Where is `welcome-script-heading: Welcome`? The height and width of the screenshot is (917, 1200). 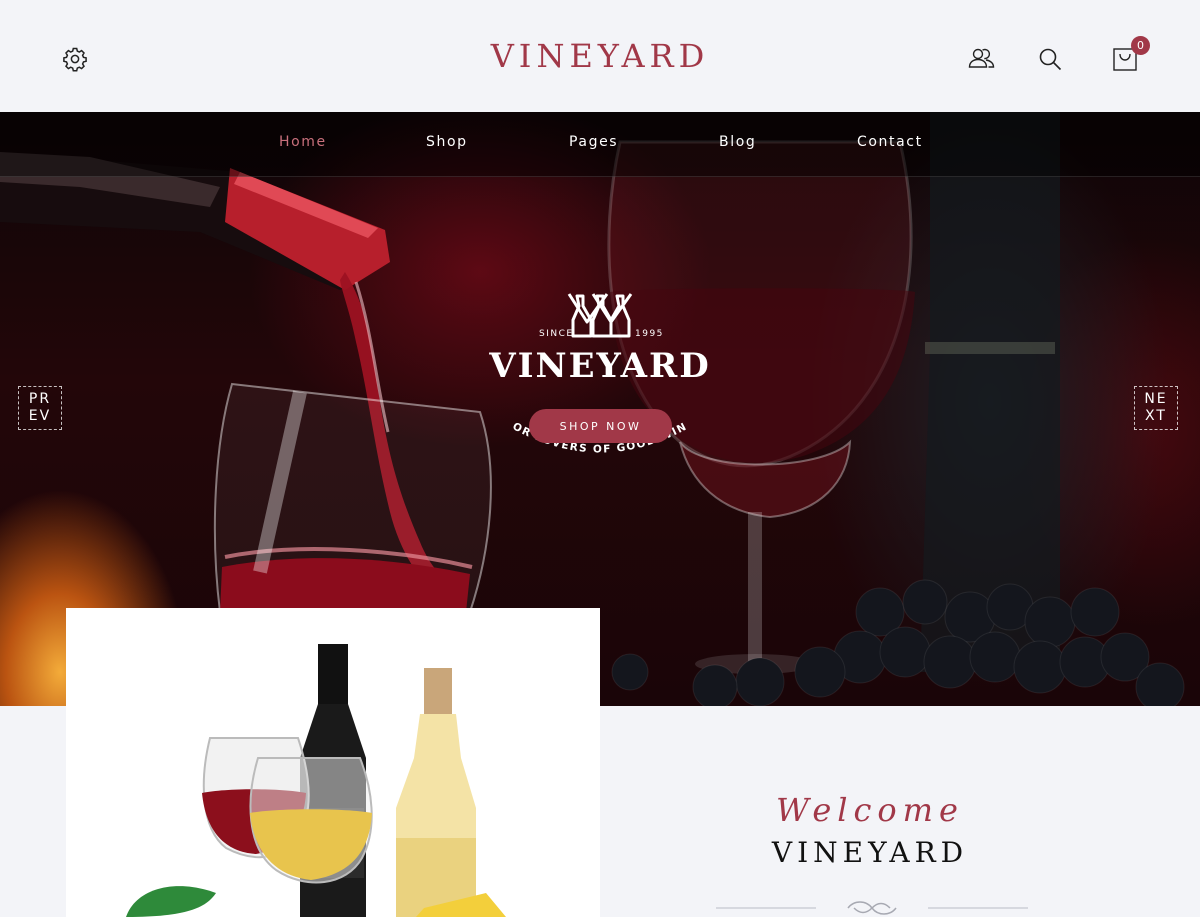 welcome-script-heading: Welcome is located at coordinates (870, 810).